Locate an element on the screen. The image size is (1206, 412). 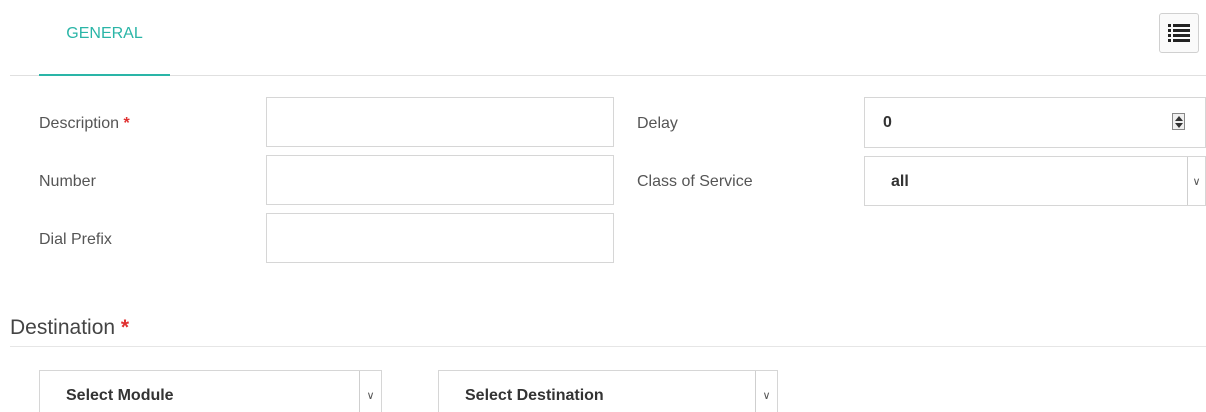
number-label: Number is located at coordinates (67, 181).